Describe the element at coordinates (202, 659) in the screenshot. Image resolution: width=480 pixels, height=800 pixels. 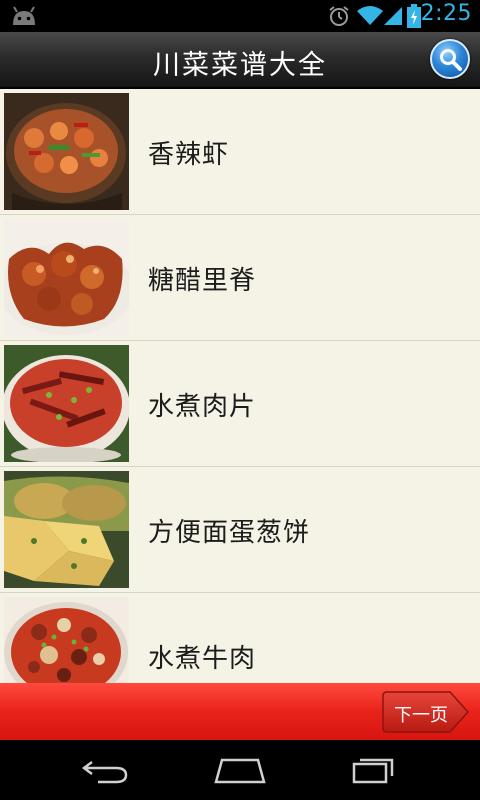
I see `recipe-name: 水煮牛肉` at that location.